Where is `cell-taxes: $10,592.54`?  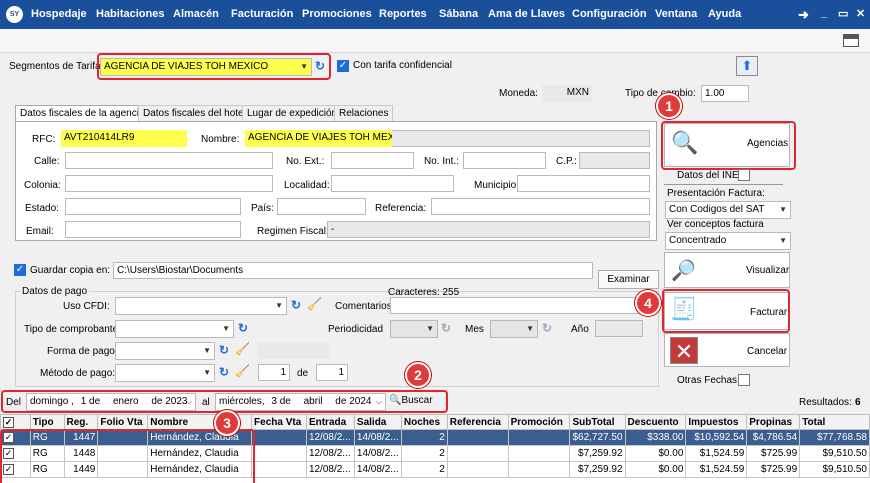
cell-taxes: $10,592.54 is located at coordinates (716, 437).